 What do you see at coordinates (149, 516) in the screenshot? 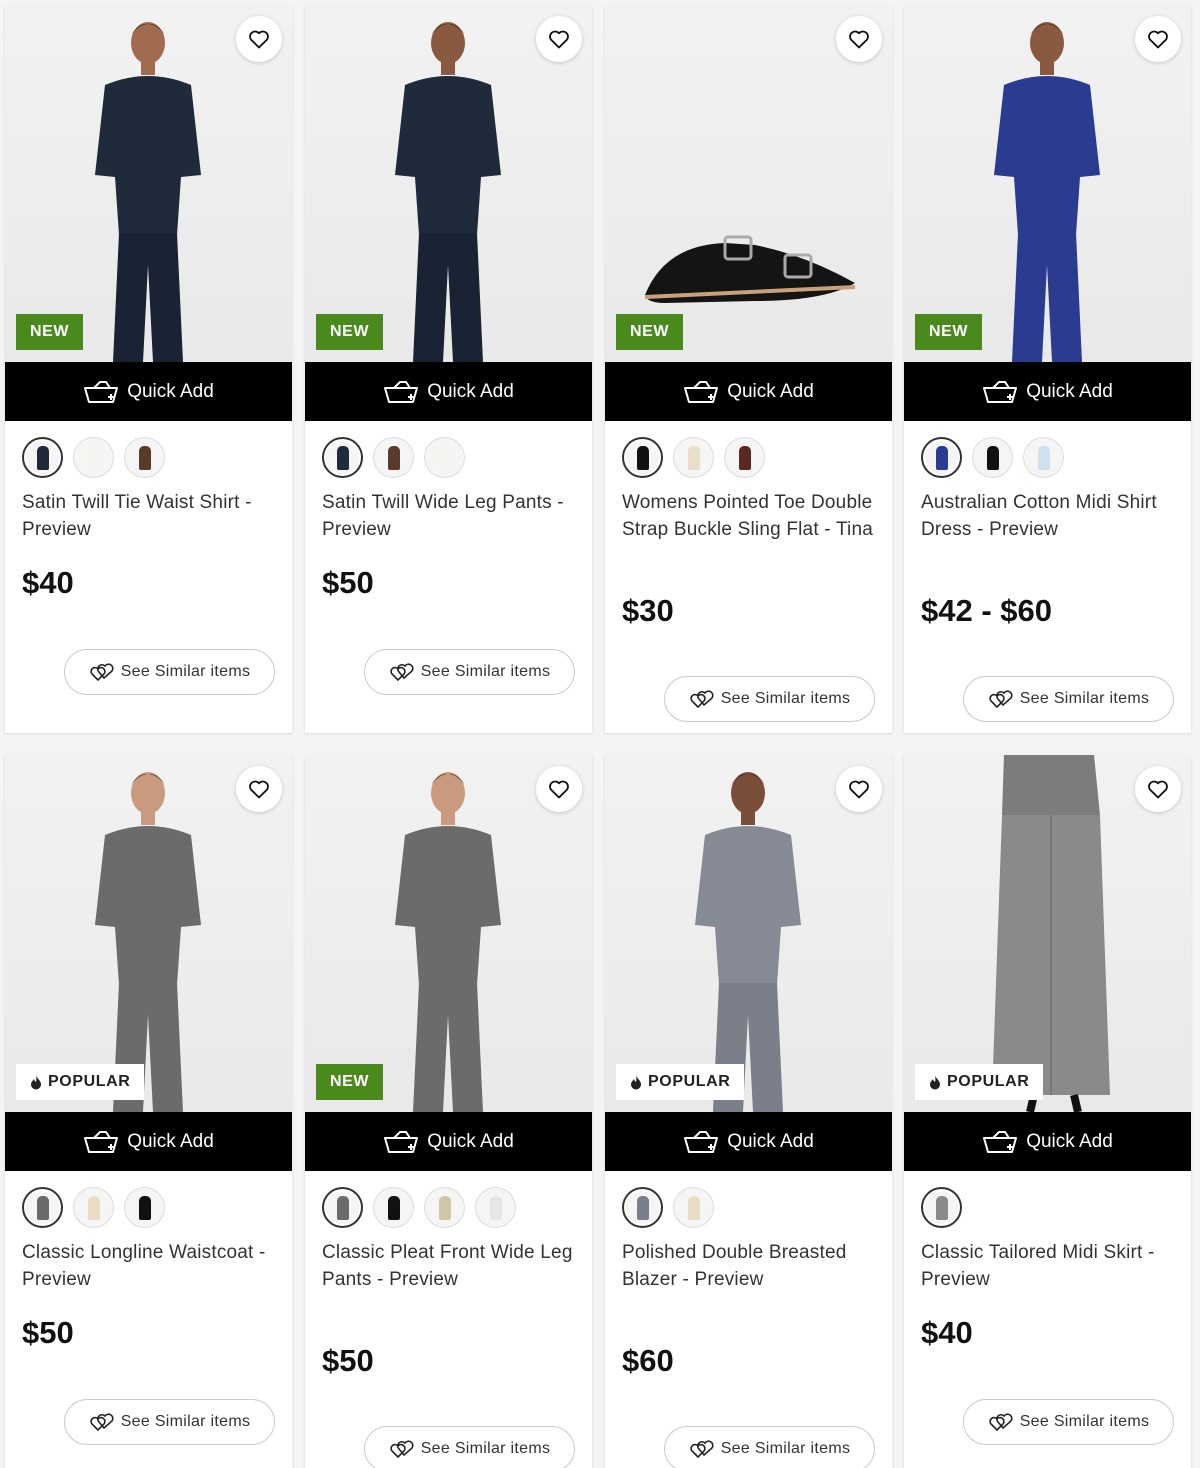
I see `product-name: Satin Twill Tie Waist Shirt - Preview` at bounding box center [149, 516].